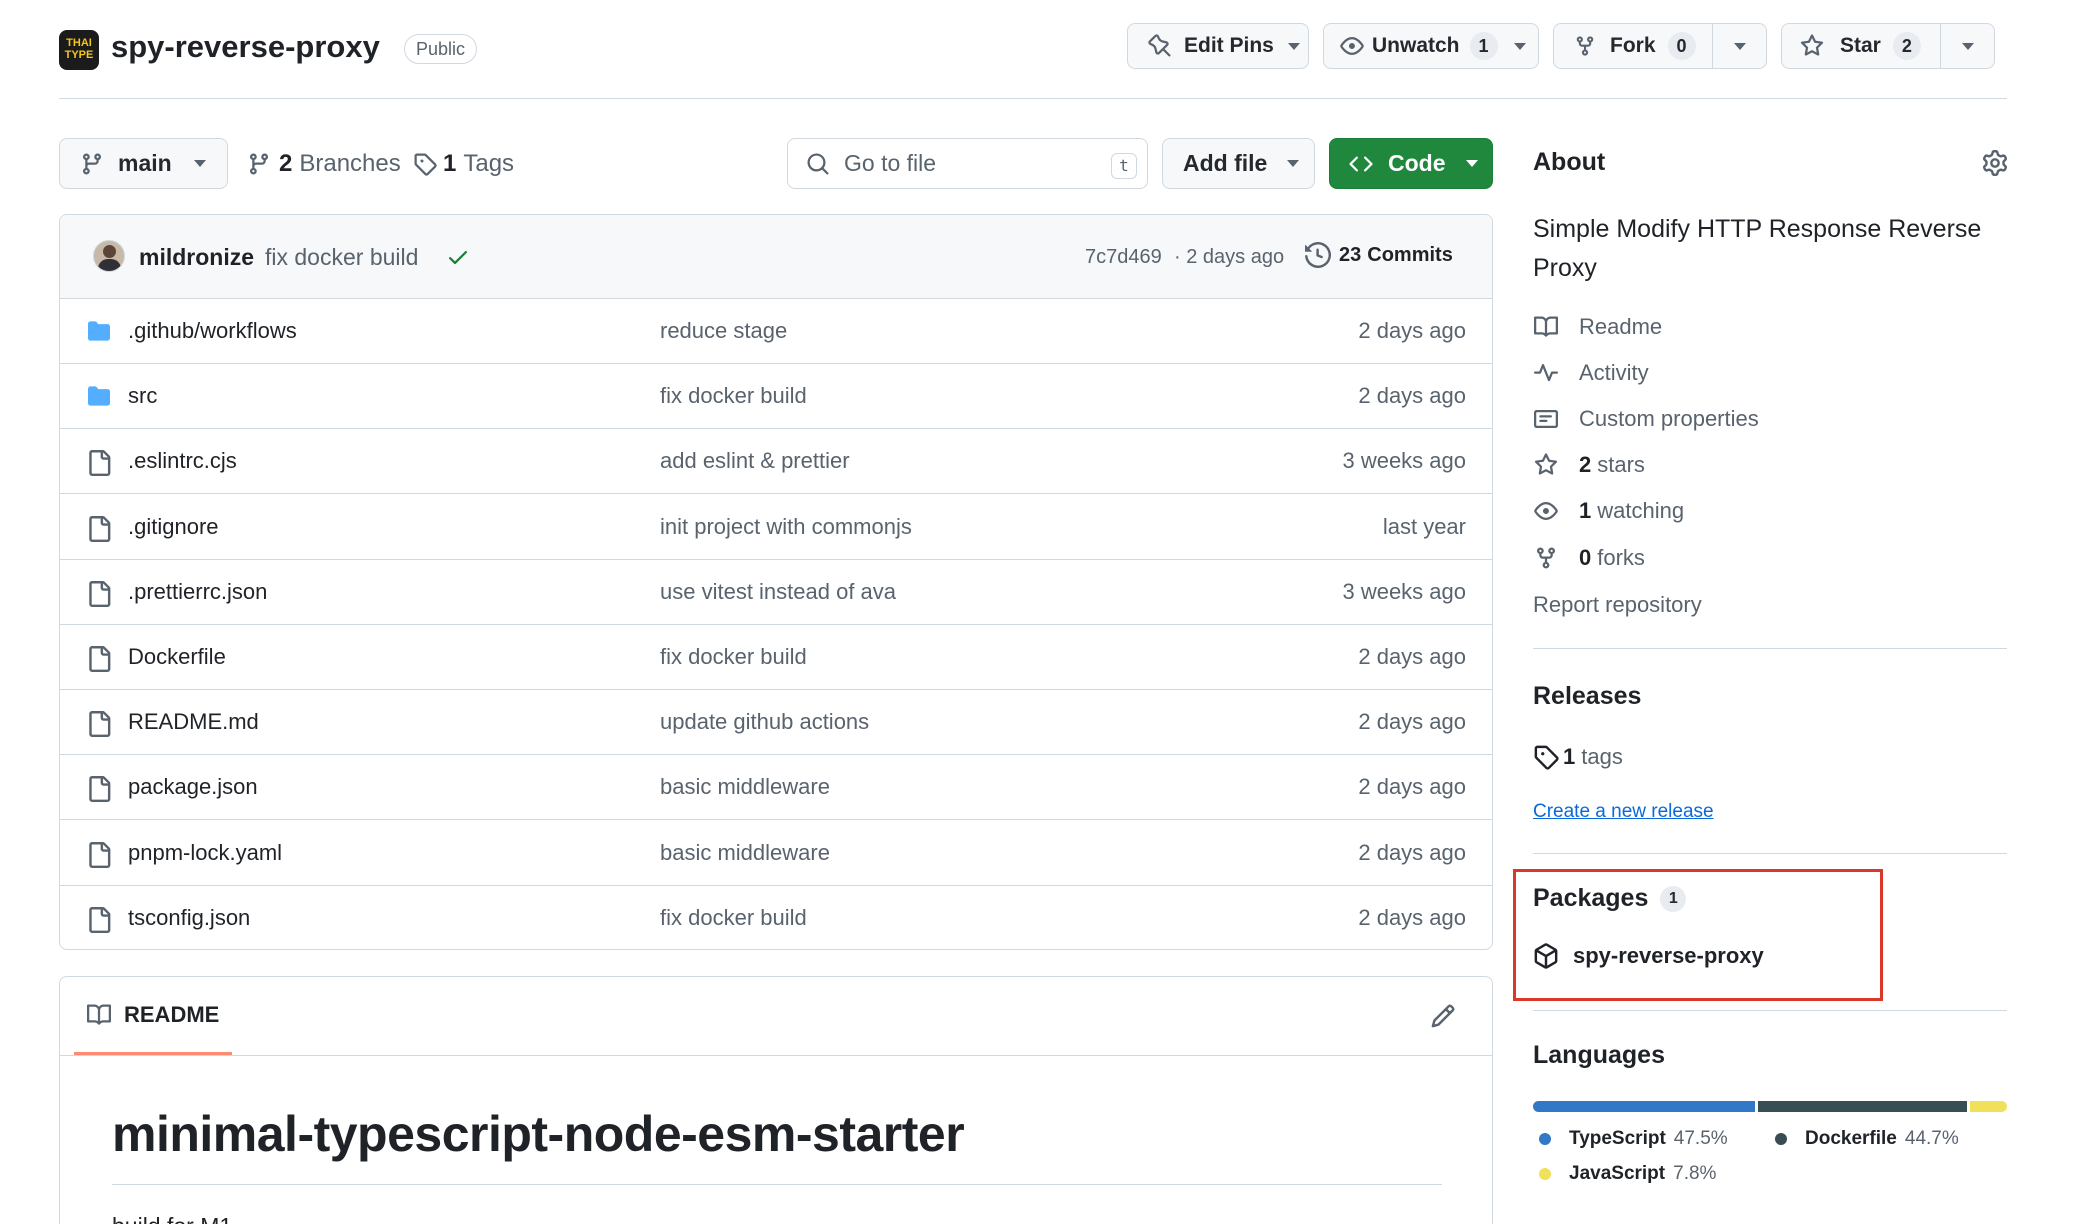 This screenshot has width=2088, height=1224. What do you see at coordinates (1608, 511) in the screenshot?
I see `watching-link: 1 watching` at bounding box center [1608, 511].